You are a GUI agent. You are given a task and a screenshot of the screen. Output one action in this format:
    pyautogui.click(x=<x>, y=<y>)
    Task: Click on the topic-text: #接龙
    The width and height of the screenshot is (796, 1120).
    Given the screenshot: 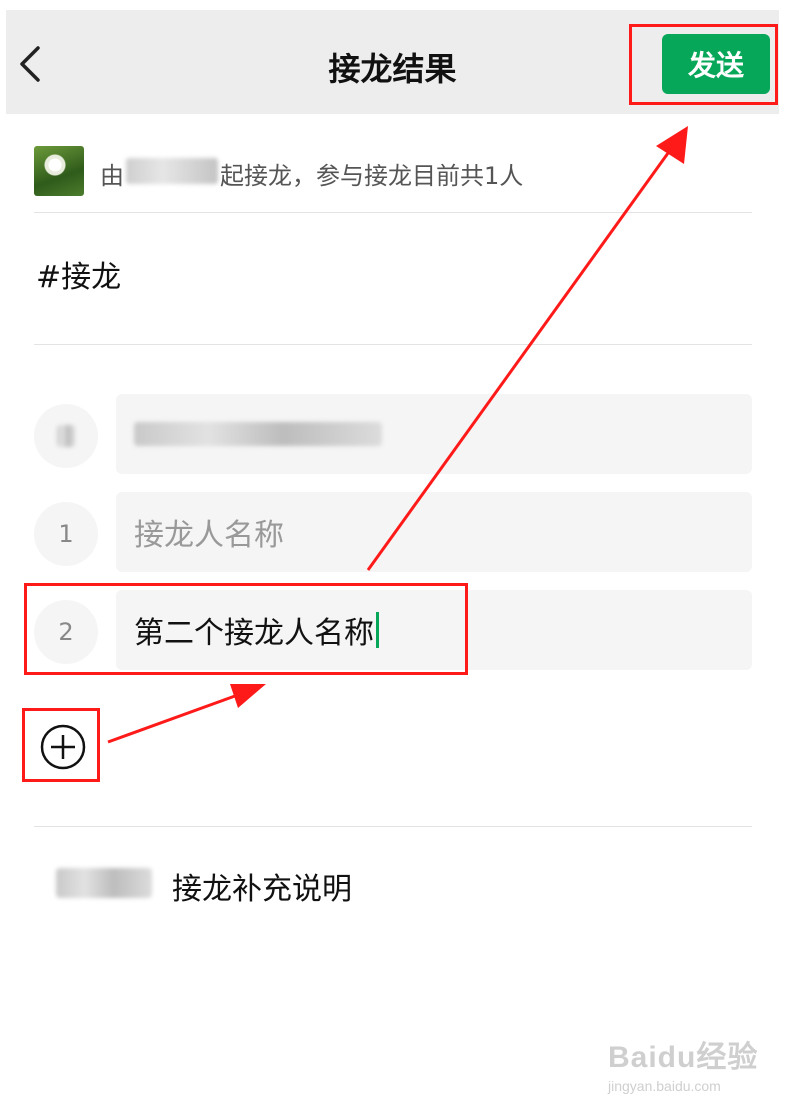 What is the action you would take?
    pyautogui.click(x=78, y=274)
    